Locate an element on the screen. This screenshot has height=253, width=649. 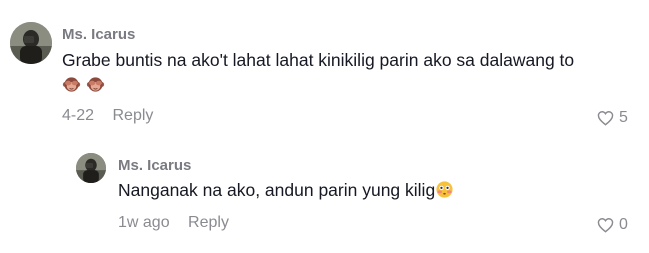
comment-meta: 4-22 Reply is located at coordinates (107, 116).